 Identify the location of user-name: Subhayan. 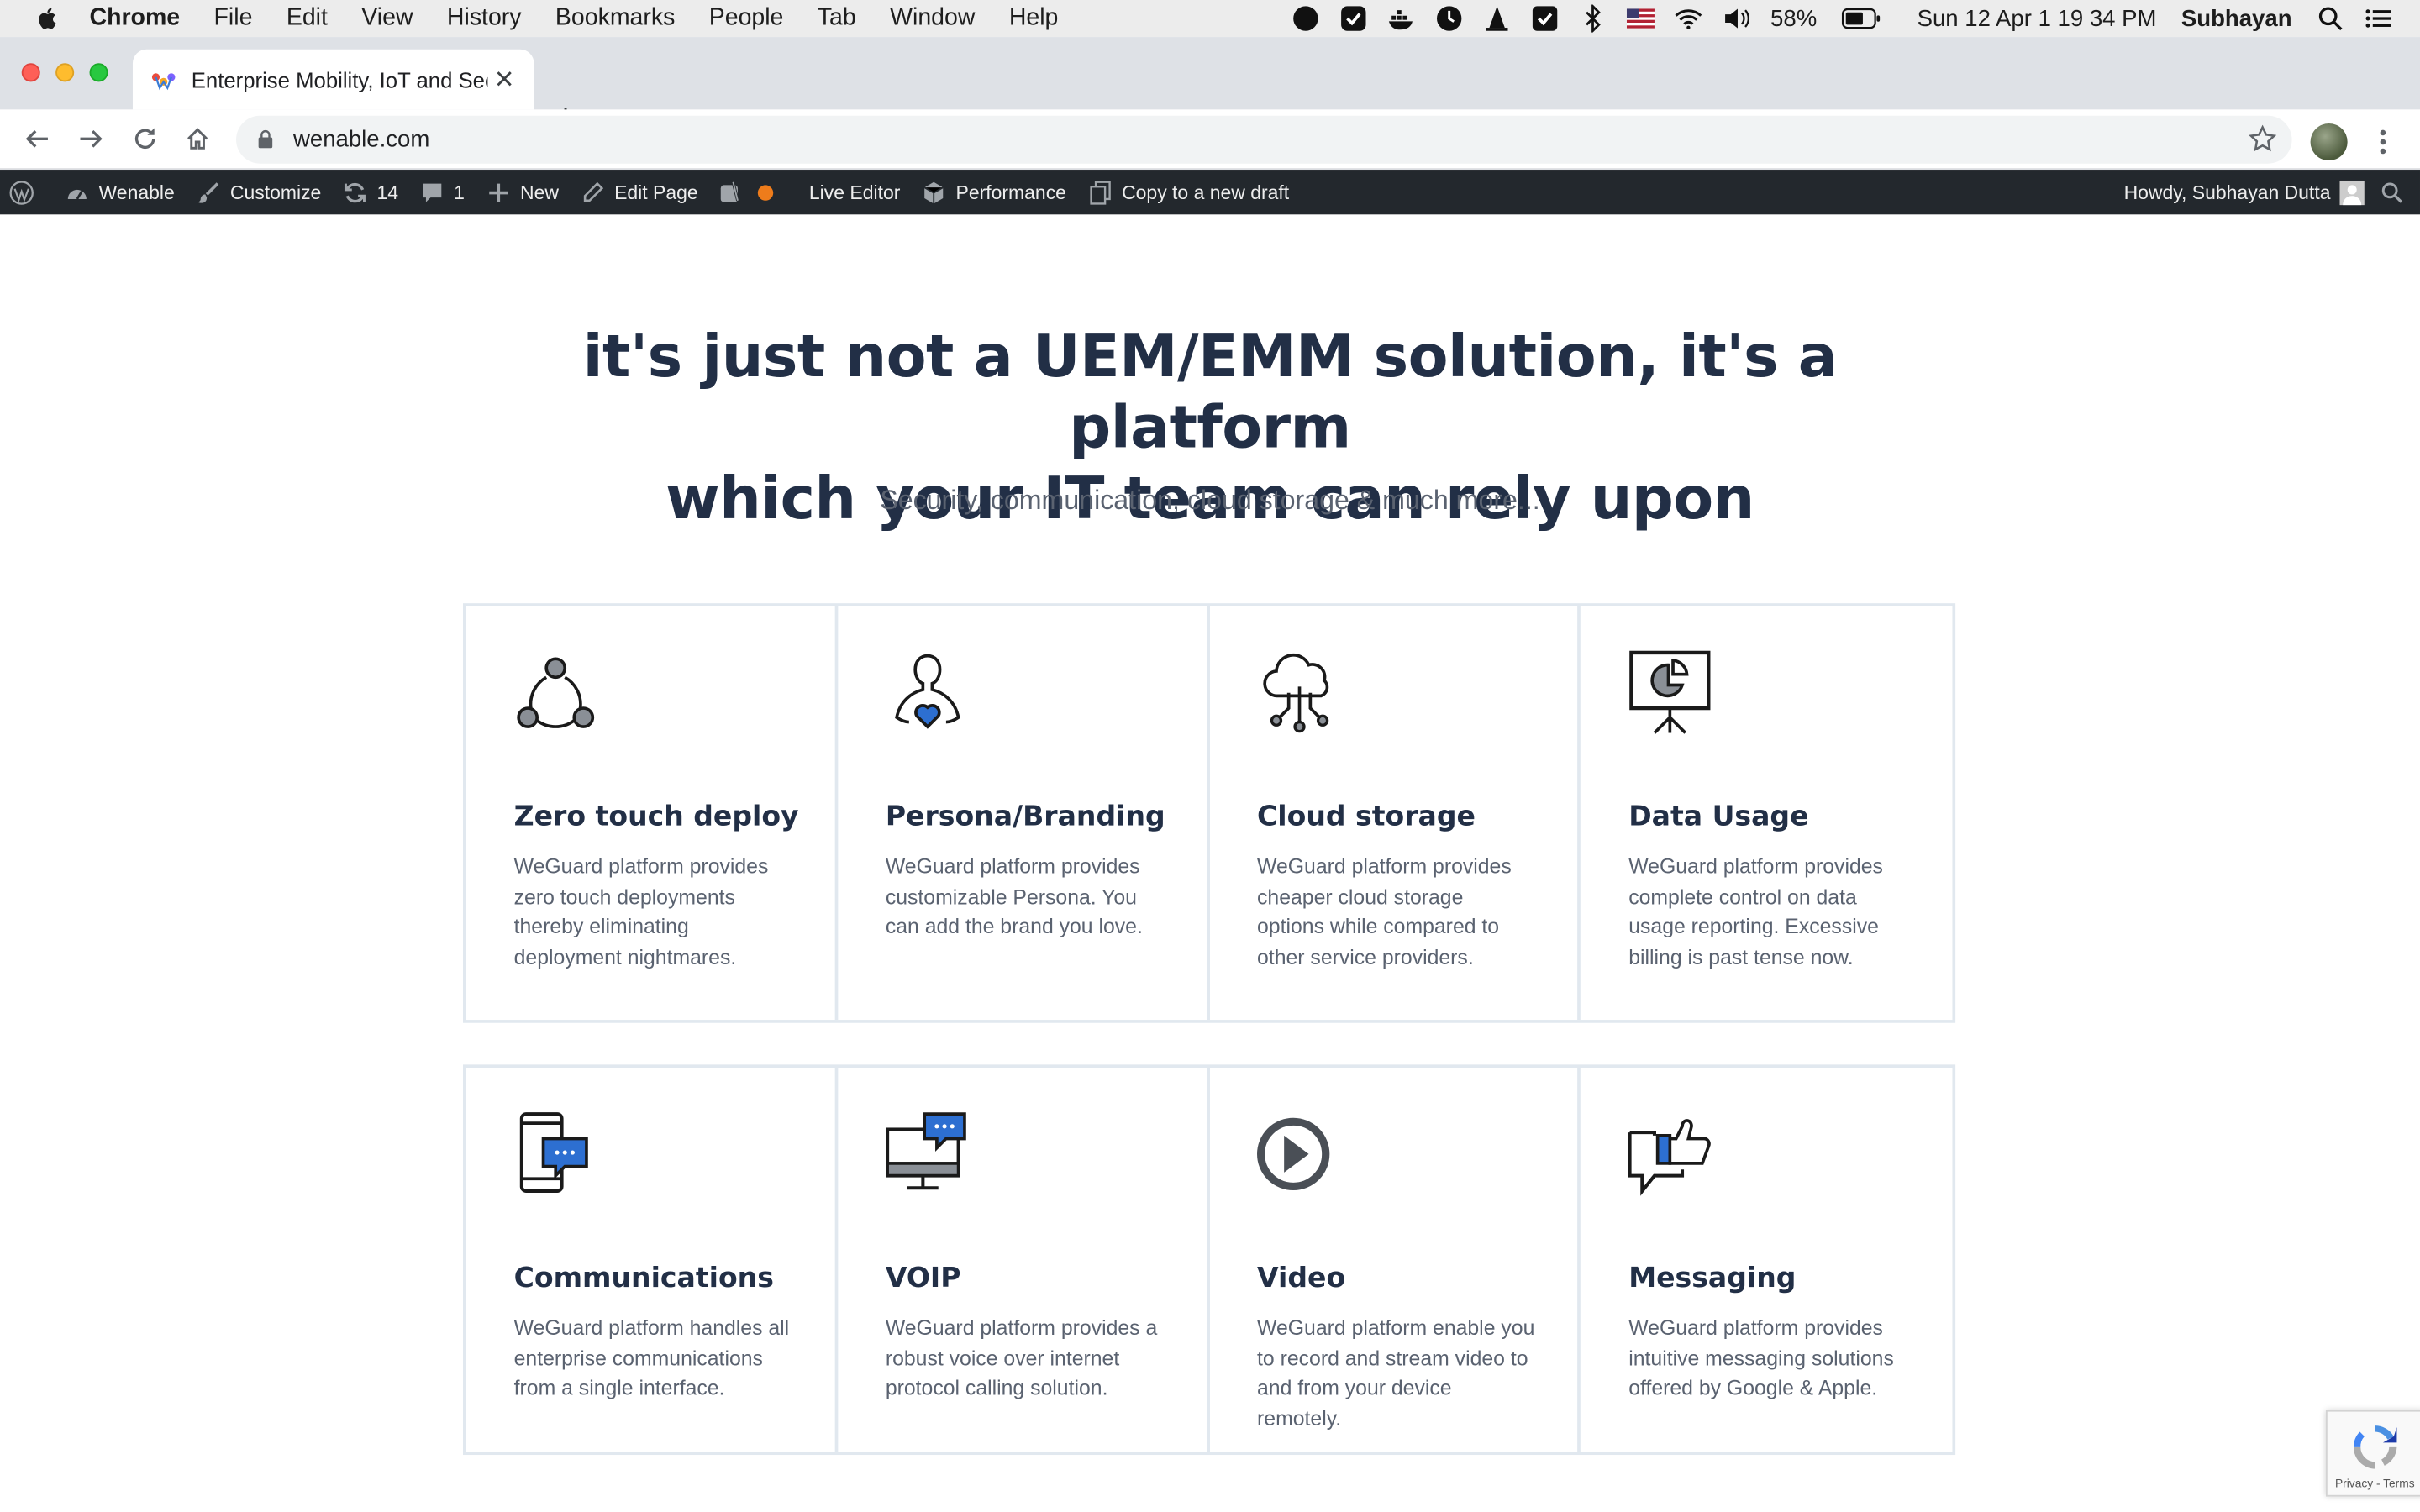
(2236, 18).